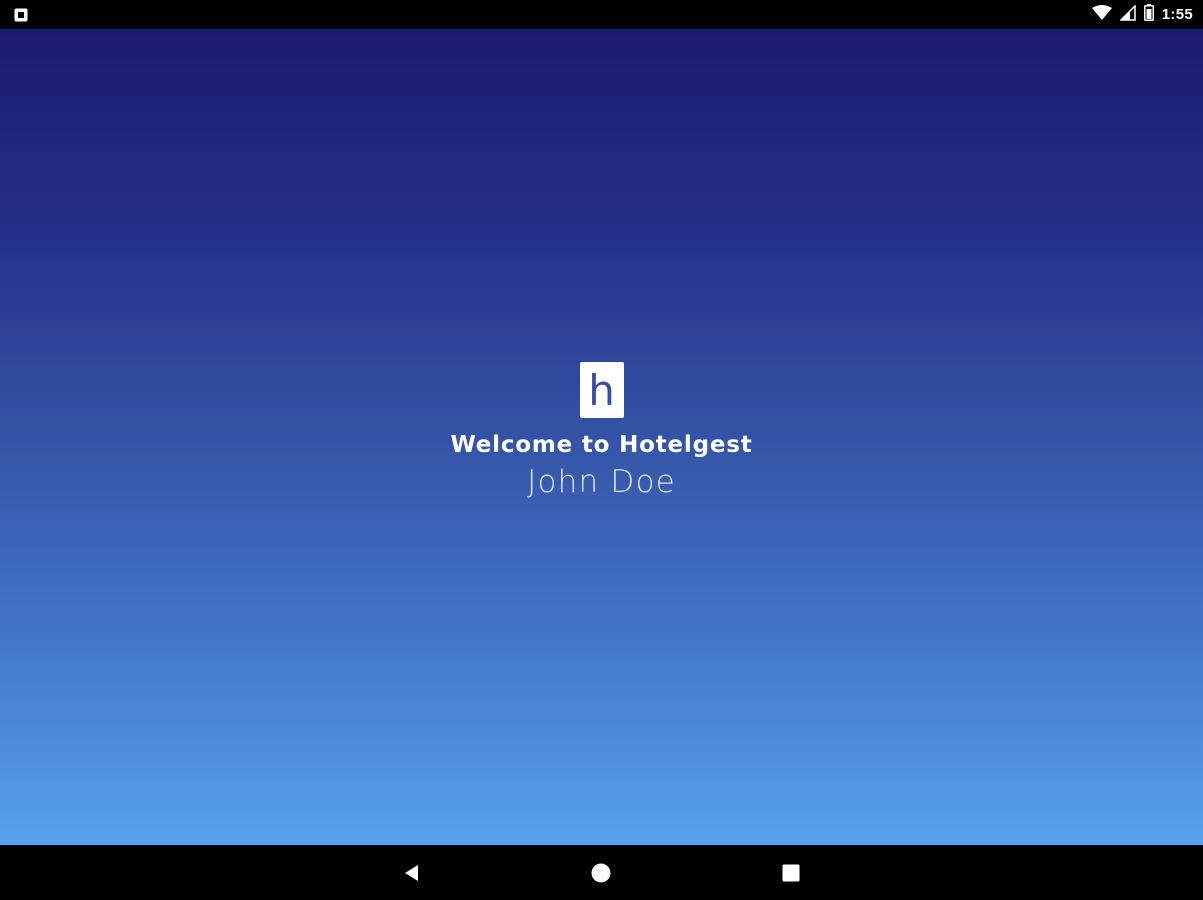 This screenshot has width=1203, height=900. What do you see at coordinates (1177, 14) in the screenshot?
I see `status-time: 1:55` at bounding box center [1177, 14].